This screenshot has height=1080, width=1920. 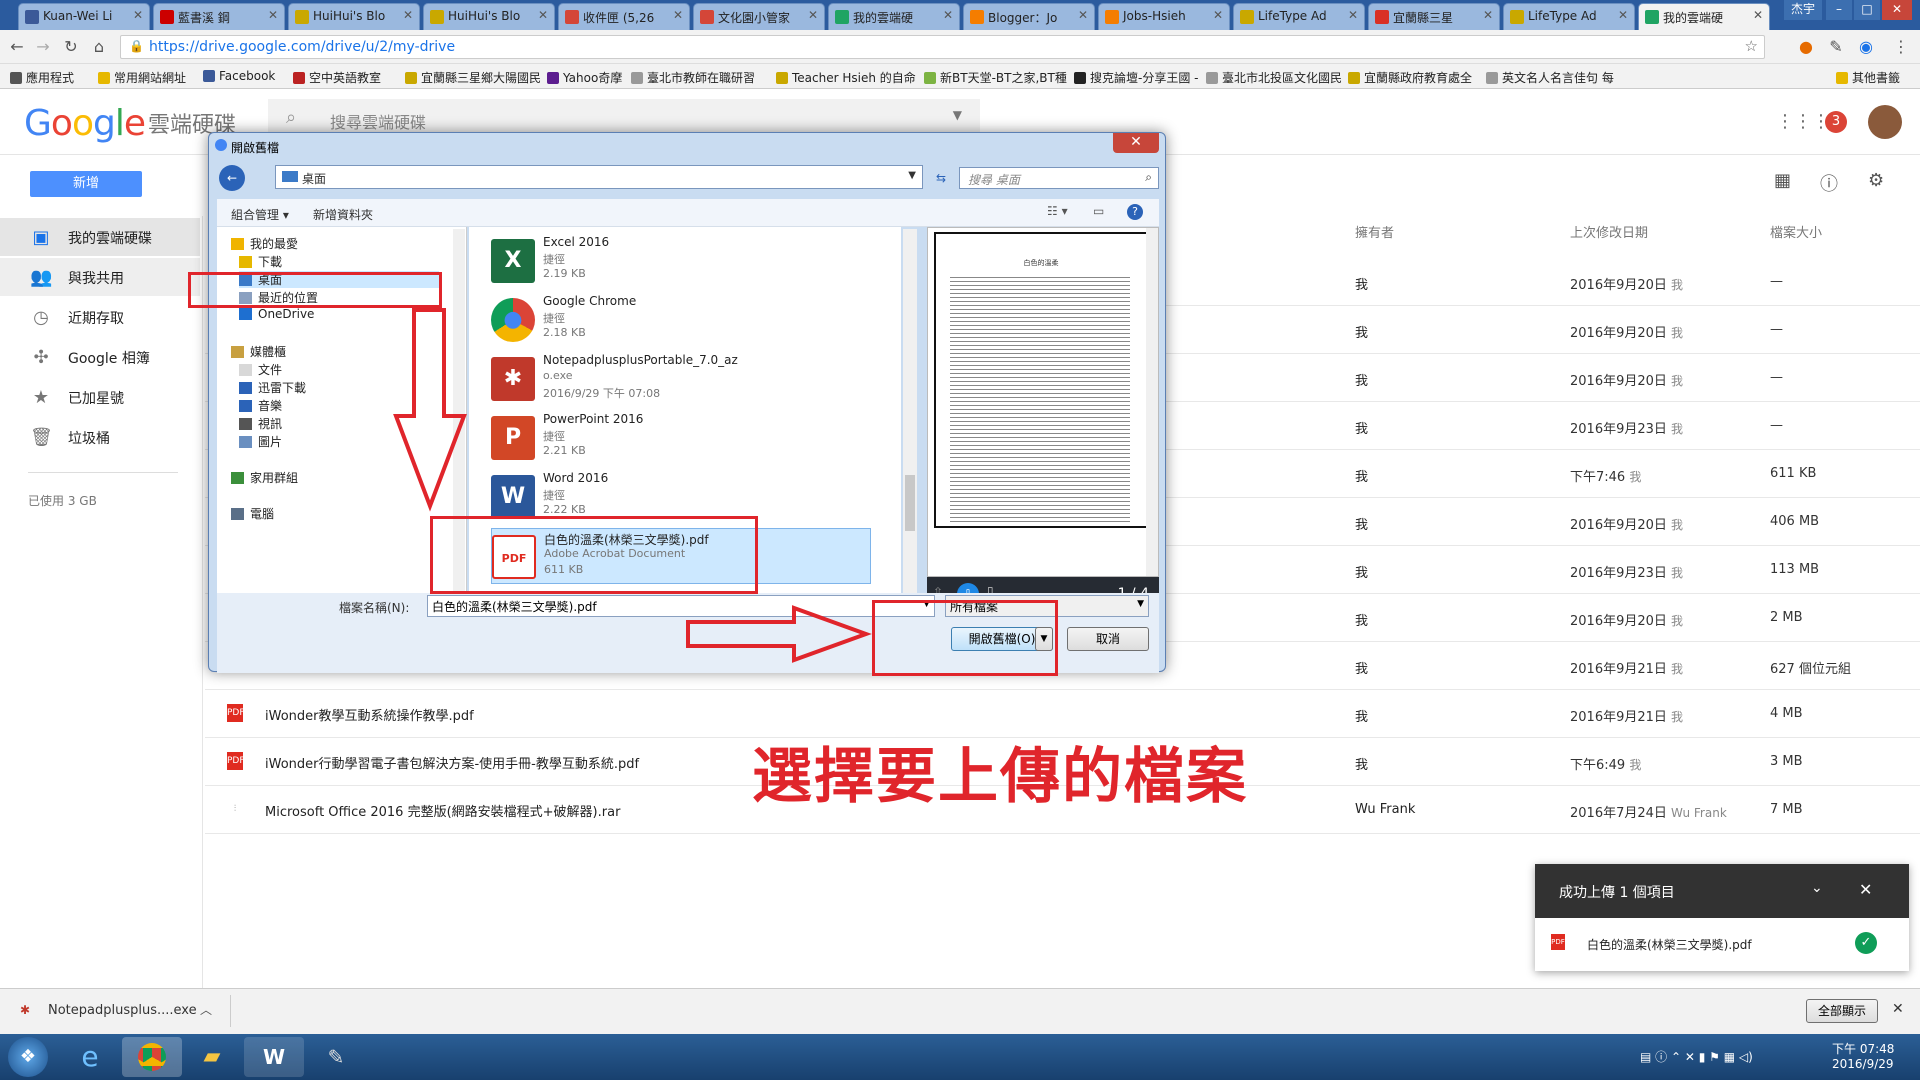 What do you see at coordinates (100, 397) in the screenshot?
I see `sidebar-item-starred: ★ 已加星號` at bounding box center [100, 397].